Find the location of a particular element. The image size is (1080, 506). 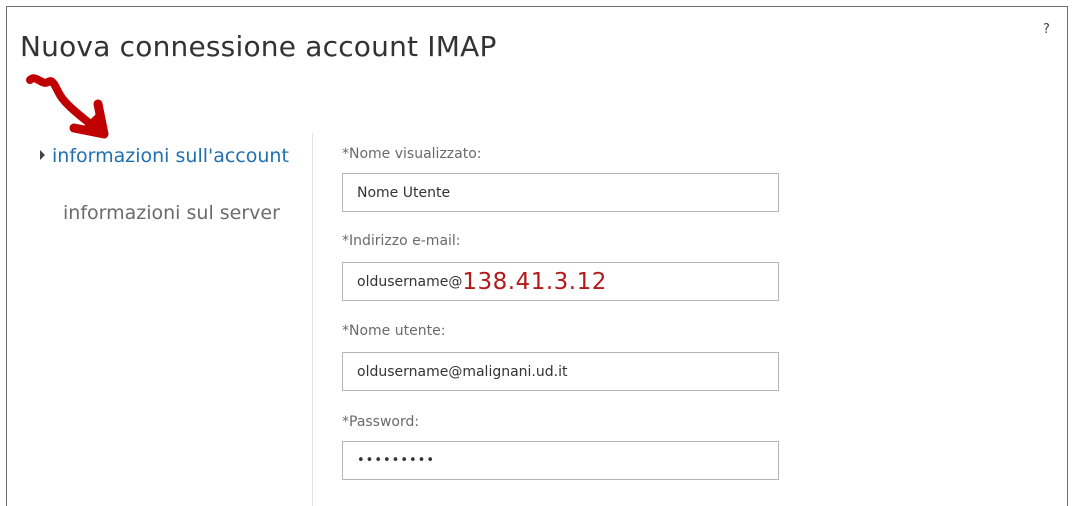

password-value: ••••••••• is located at coordinates (396, 460).